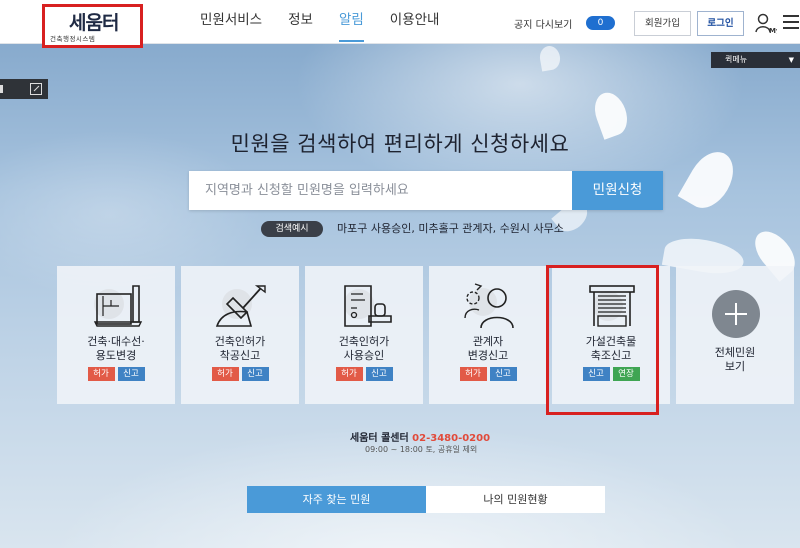 The width and height of the screenshot is (800, 548). What do you see at coordinates (415, 22) in the screenshot?
I see `nav-item-guide: 이용안내` at bounding box center [415, 22].